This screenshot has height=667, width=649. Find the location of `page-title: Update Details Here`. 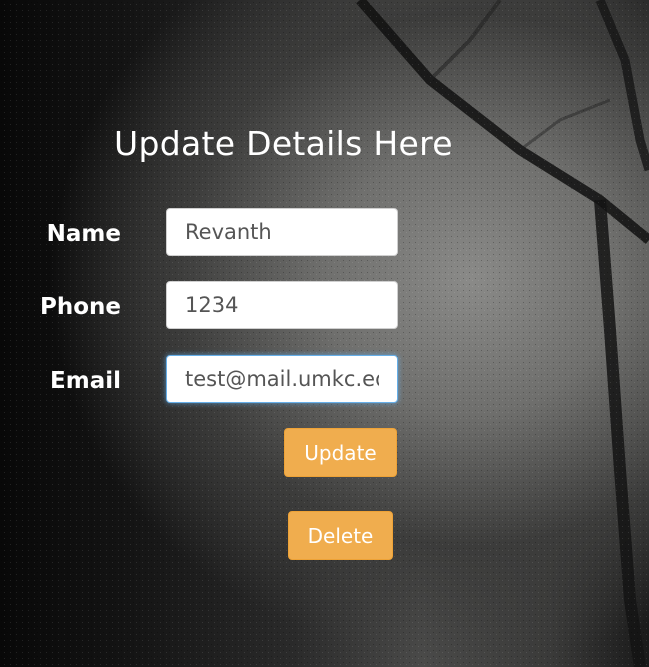

page-title: Update Details Here is located at coordinates (283, 143).